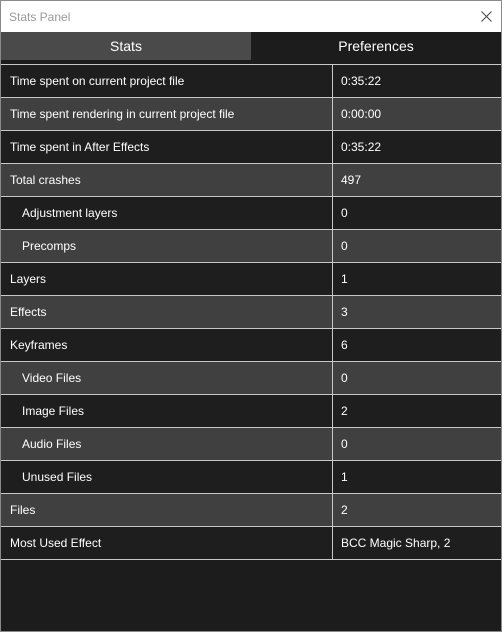  What do you see at coordinates (376, 46) in the screenshot?
I see `tab-preferences: Preferences` at bounding box center [376, 46].